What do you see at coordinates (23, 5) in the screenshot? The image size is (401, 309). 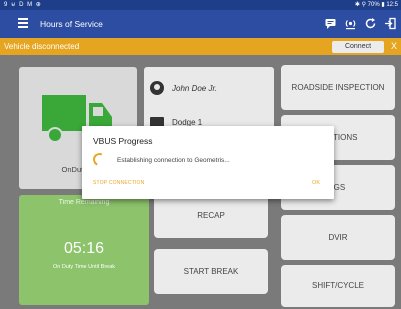 I see `status-bar-icons: 9 ⊌ D M ⊕` at bounding box center [23, 5].